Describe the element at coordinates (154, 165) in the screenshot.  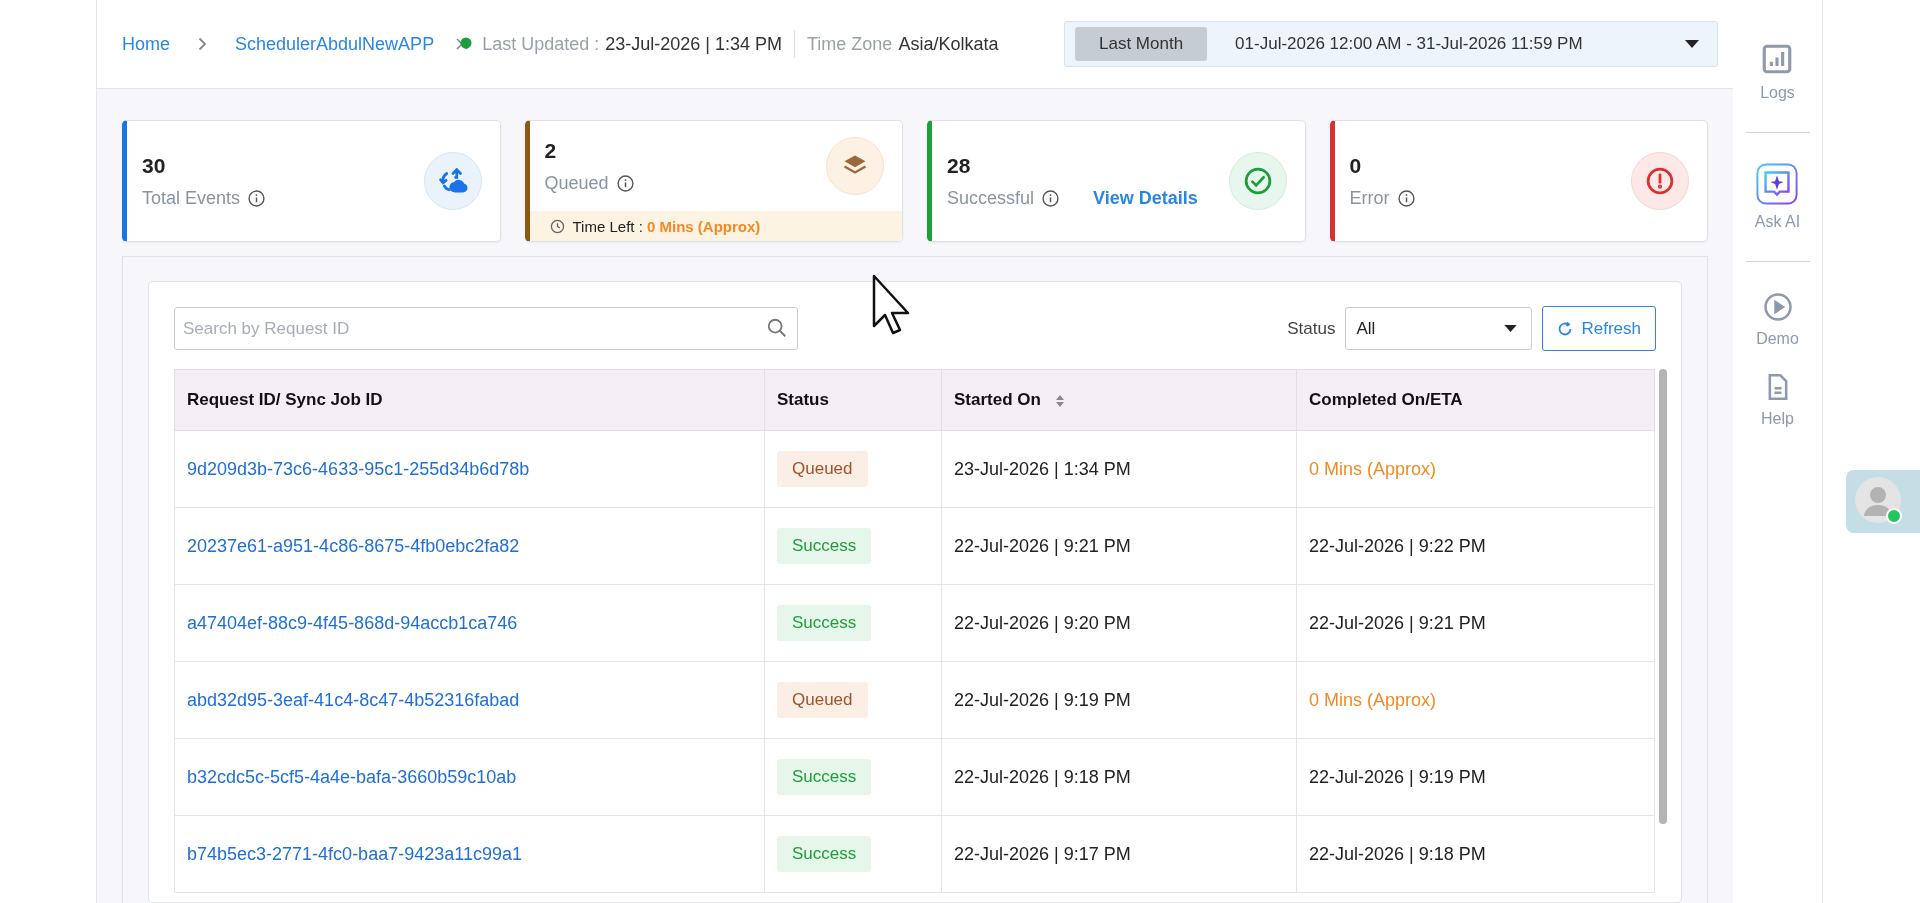
I see `stat-value: 30` at that location.